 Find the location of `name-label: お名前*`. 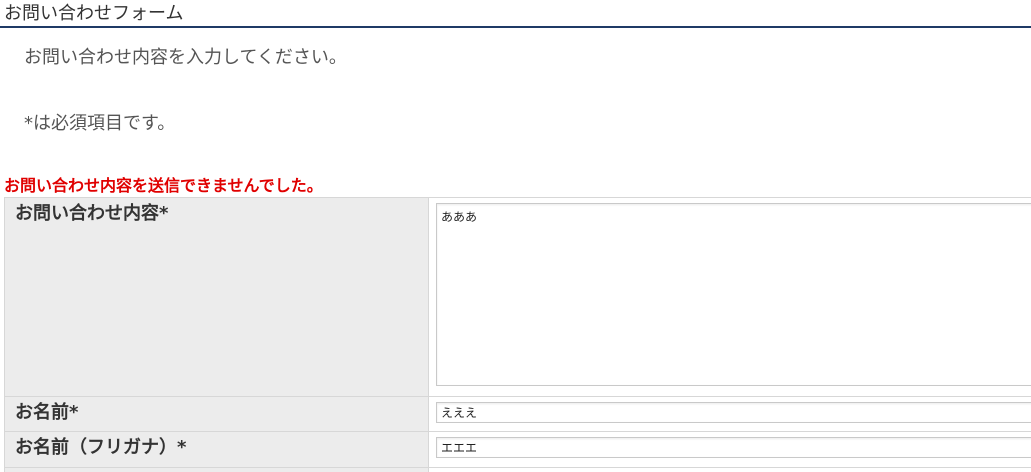

name-label: お名前* is located at coordinates (216, 414).